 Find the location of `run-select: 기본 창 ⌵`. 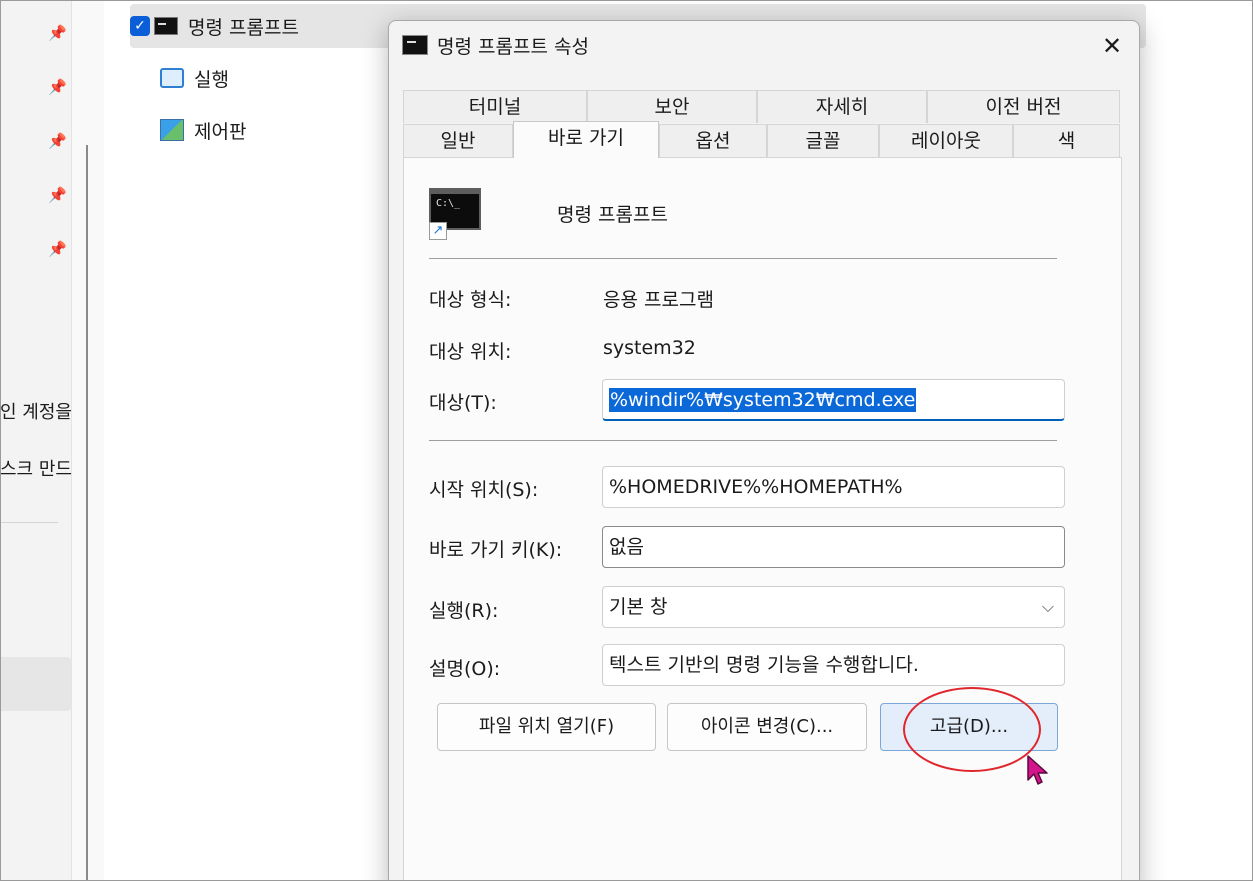

run-select: 기본 창 ⌵ is located at coordinates (833, 607).